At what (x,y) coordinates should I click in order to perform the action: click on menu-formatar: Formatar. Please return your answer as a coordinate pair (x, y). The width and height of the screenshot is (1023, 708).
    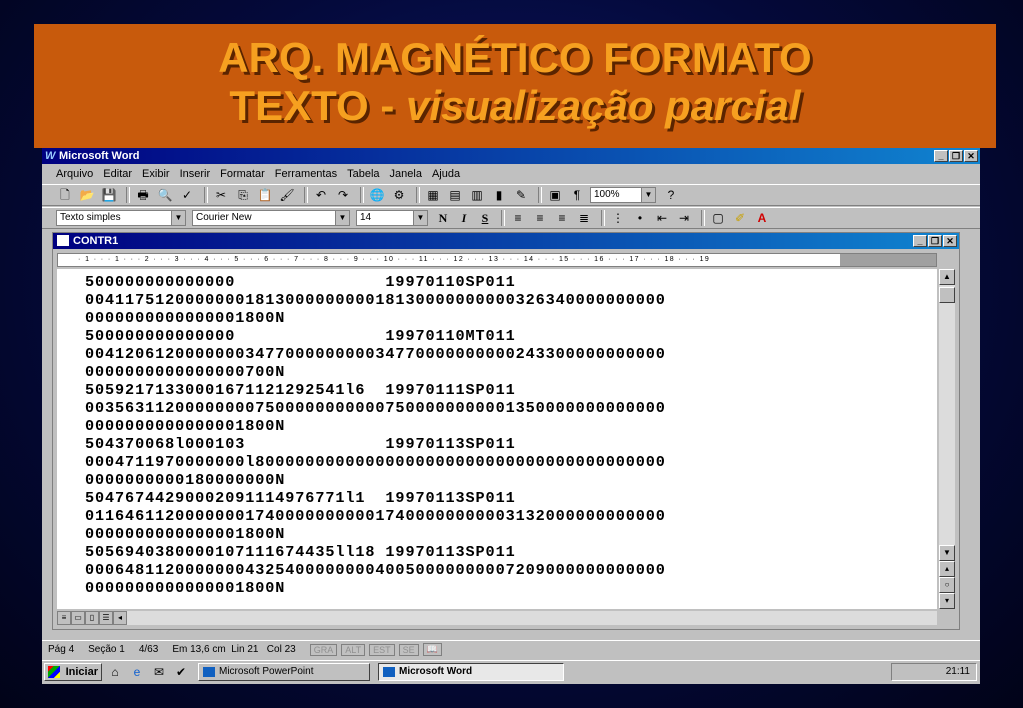
    Looking at the image, I should click on (242, 174).